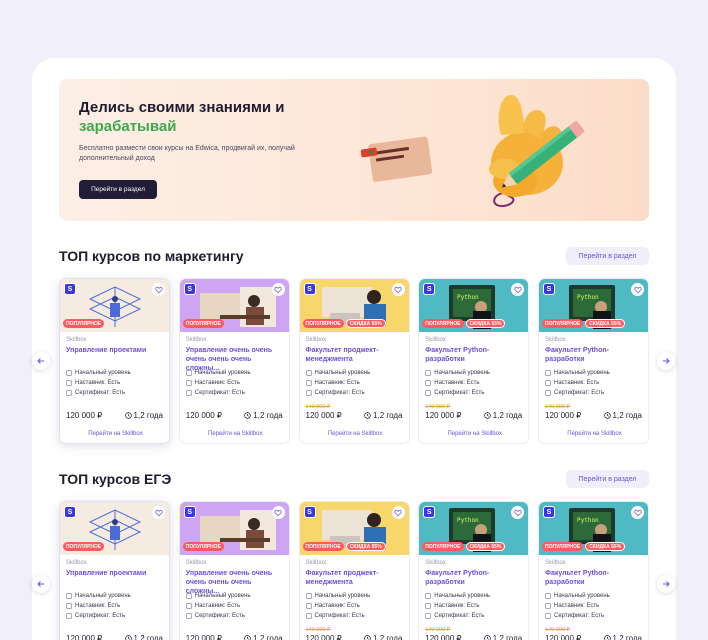 This screenshot has height=640, width=708. I want to click on section-ege-go-button: Перейти в раздел, so click(607, 479).